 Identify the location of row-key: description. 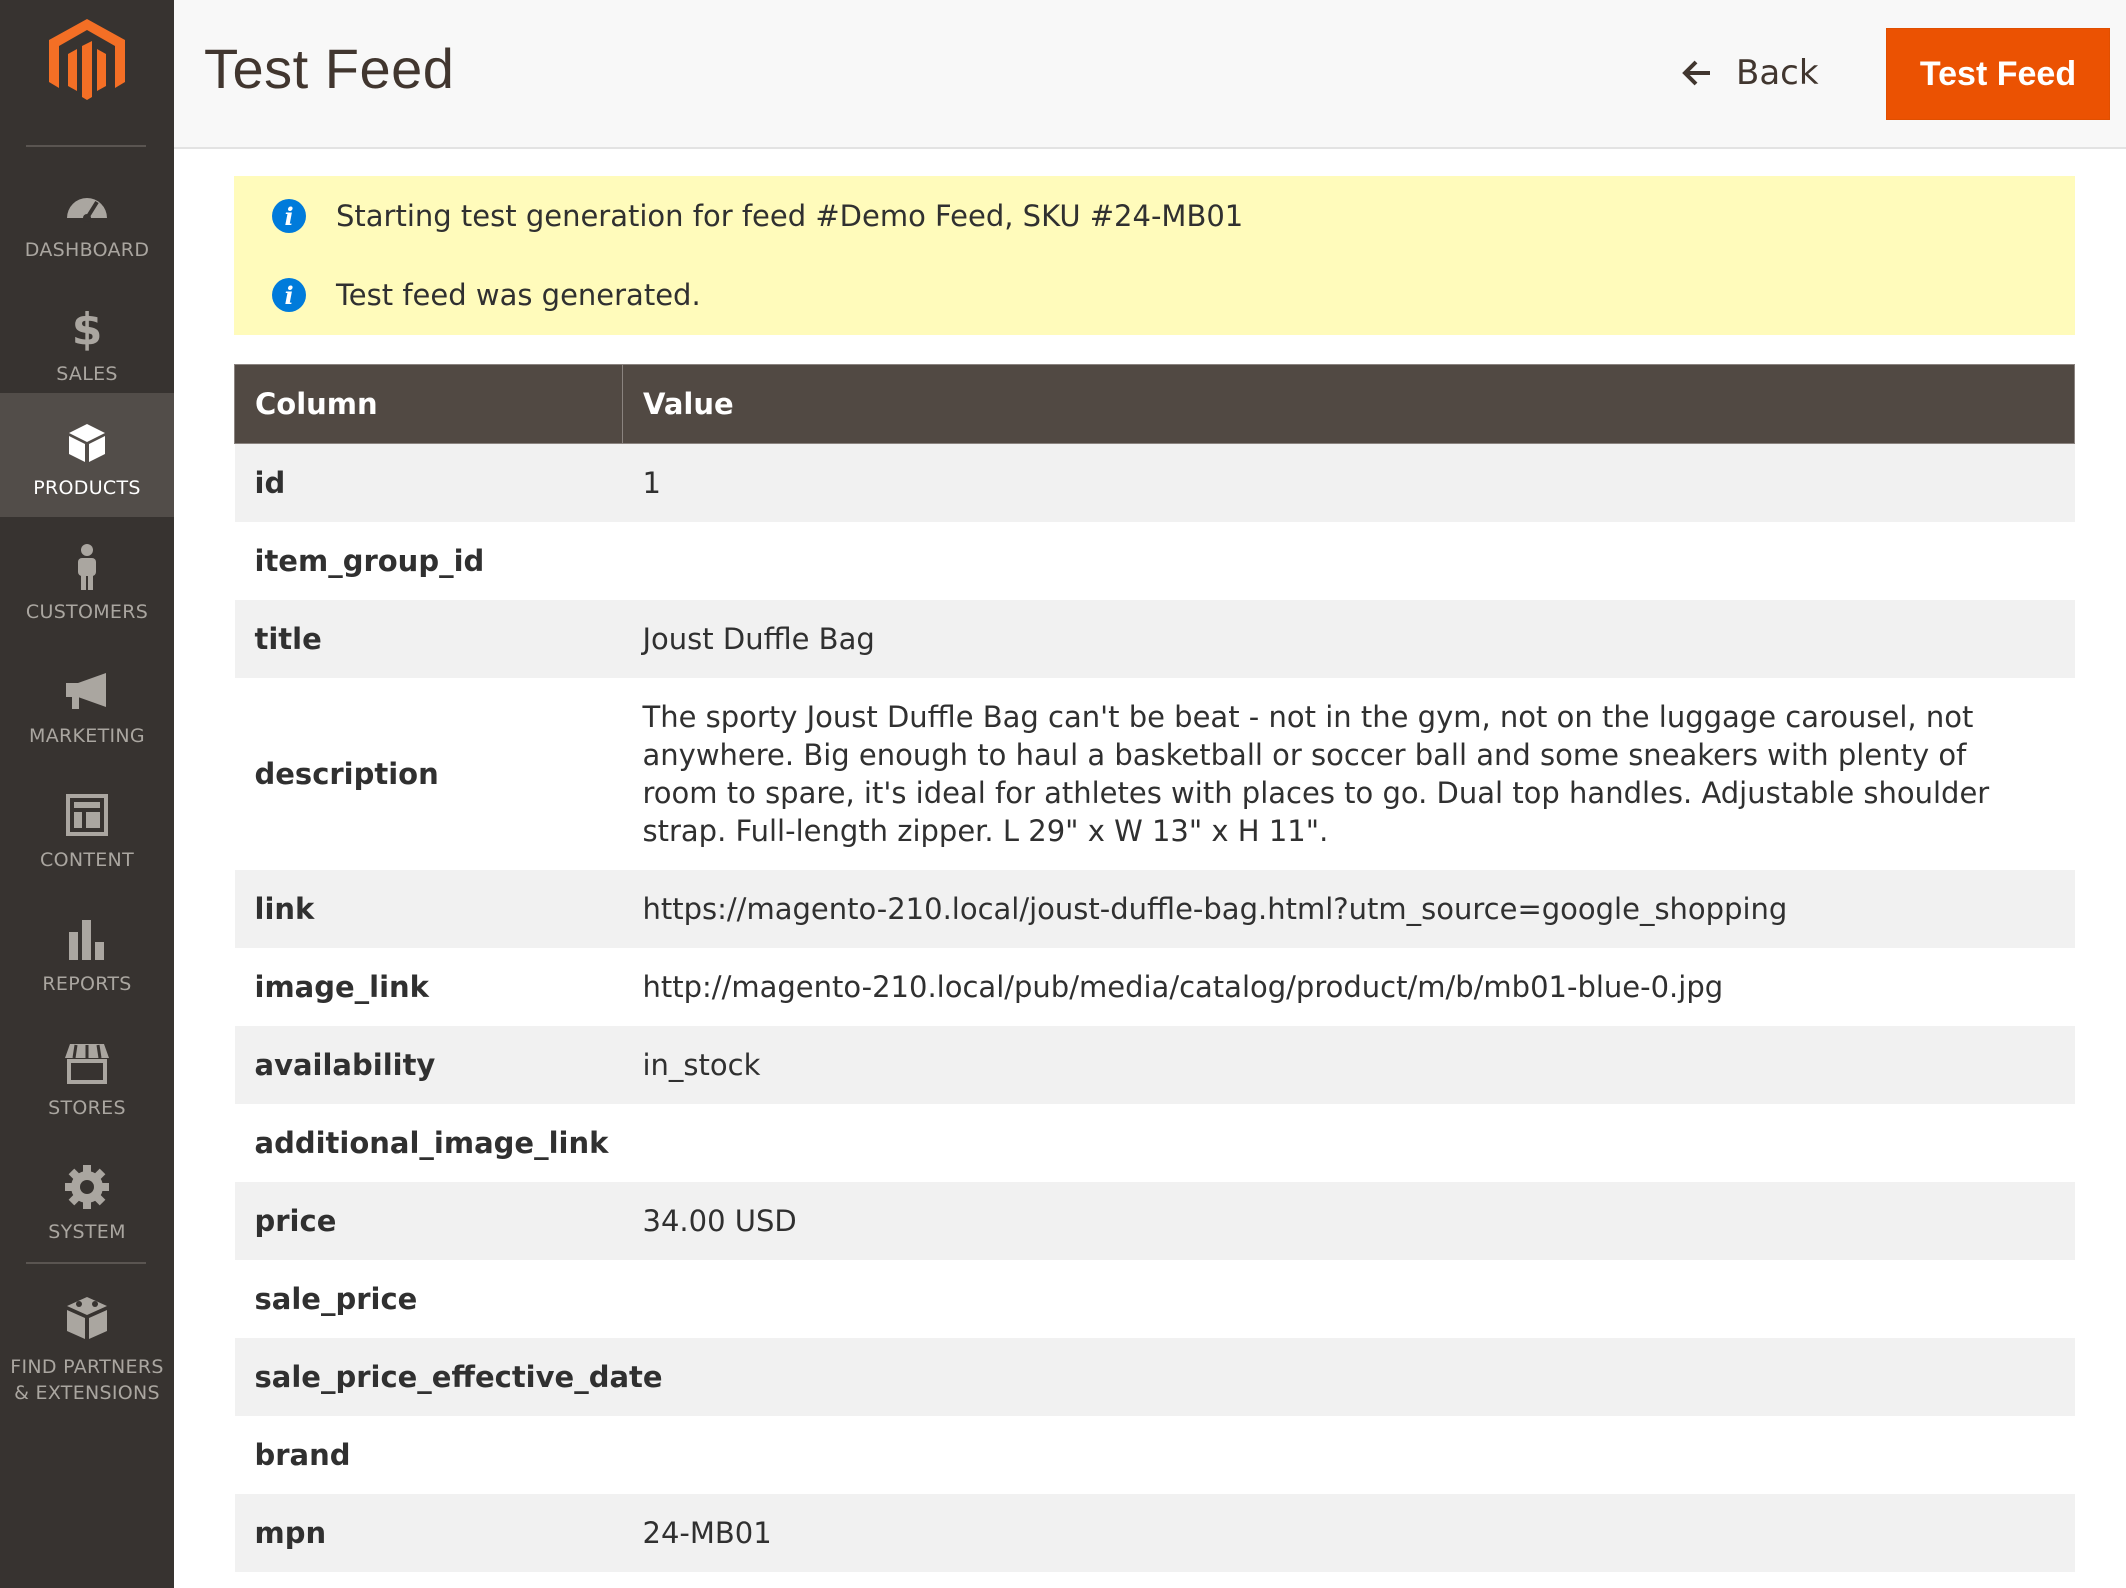
(428, 773).